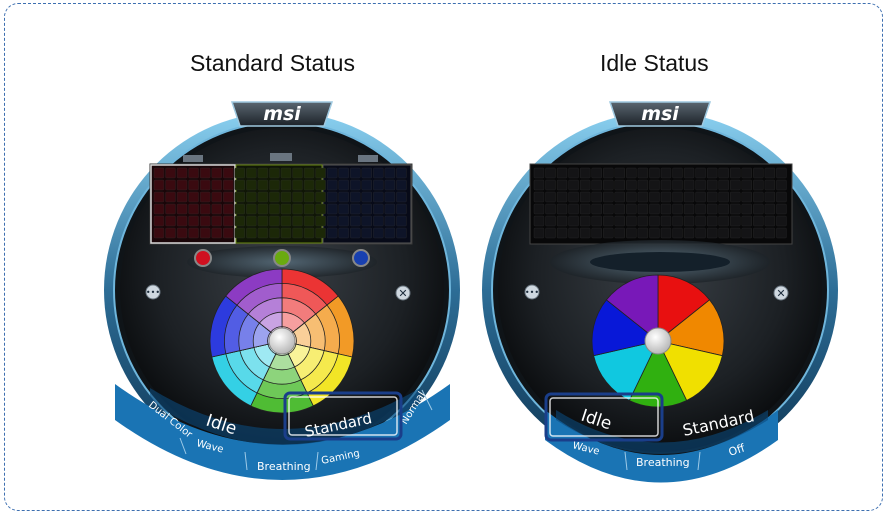 The width and height of the screenshot is (888, 516). I want to click on zone-tab-middle, so click(281, 157).